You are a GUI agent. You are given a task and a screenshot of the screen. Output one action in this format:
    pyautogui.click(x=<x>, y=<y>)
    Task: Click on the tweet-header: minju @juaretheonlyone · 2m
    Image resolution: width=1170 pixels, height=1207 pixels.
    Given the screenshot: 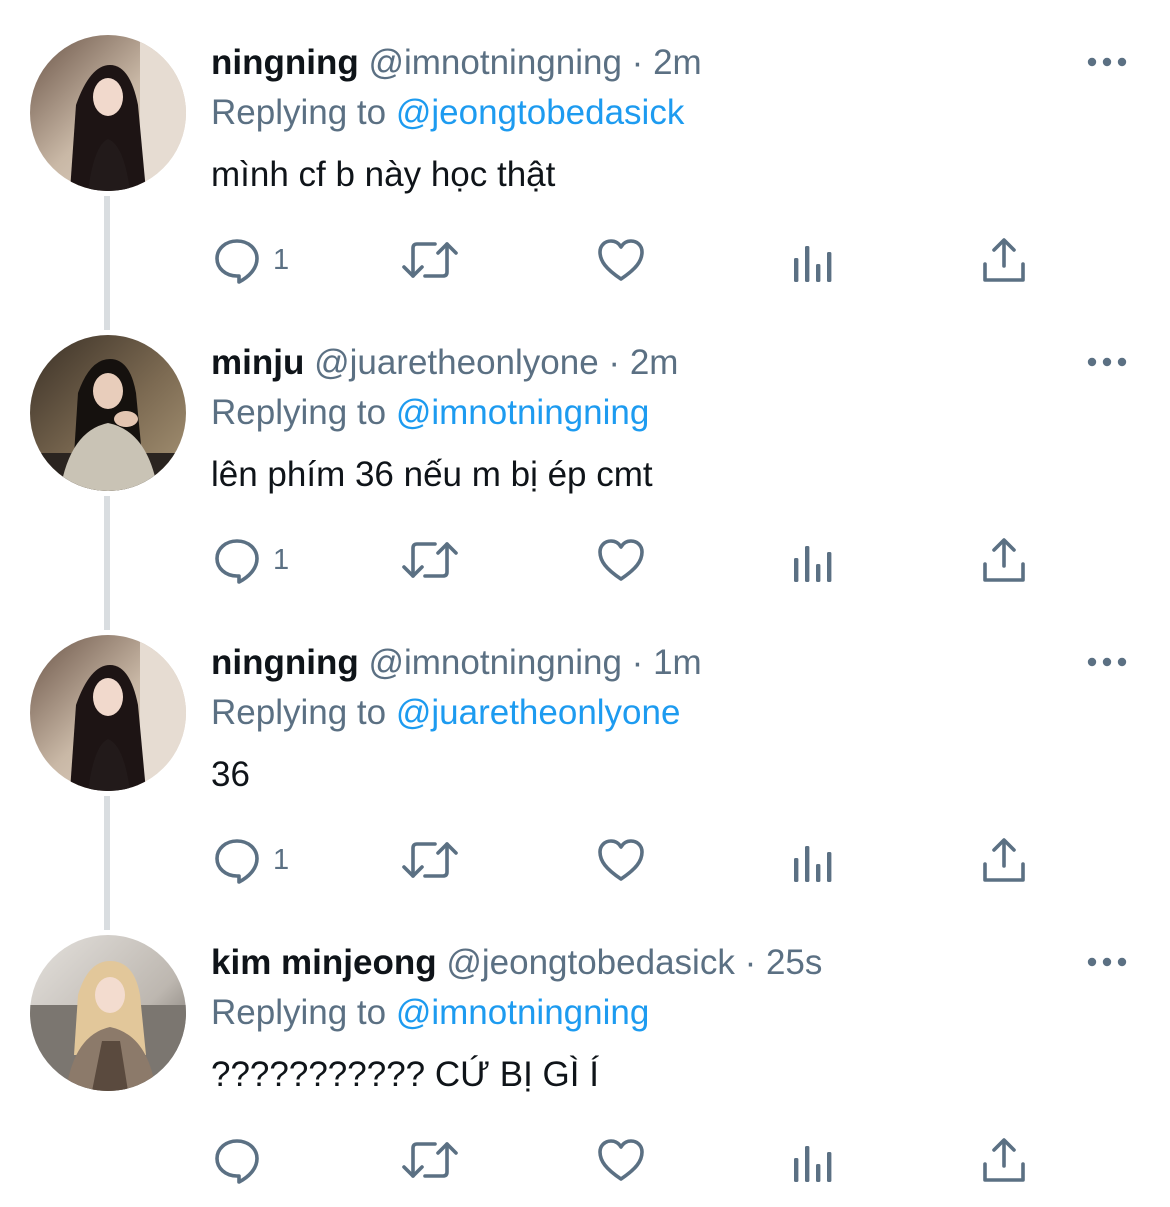 What is the action you would take?
    pyautogui.click(x=444, y=363)
    